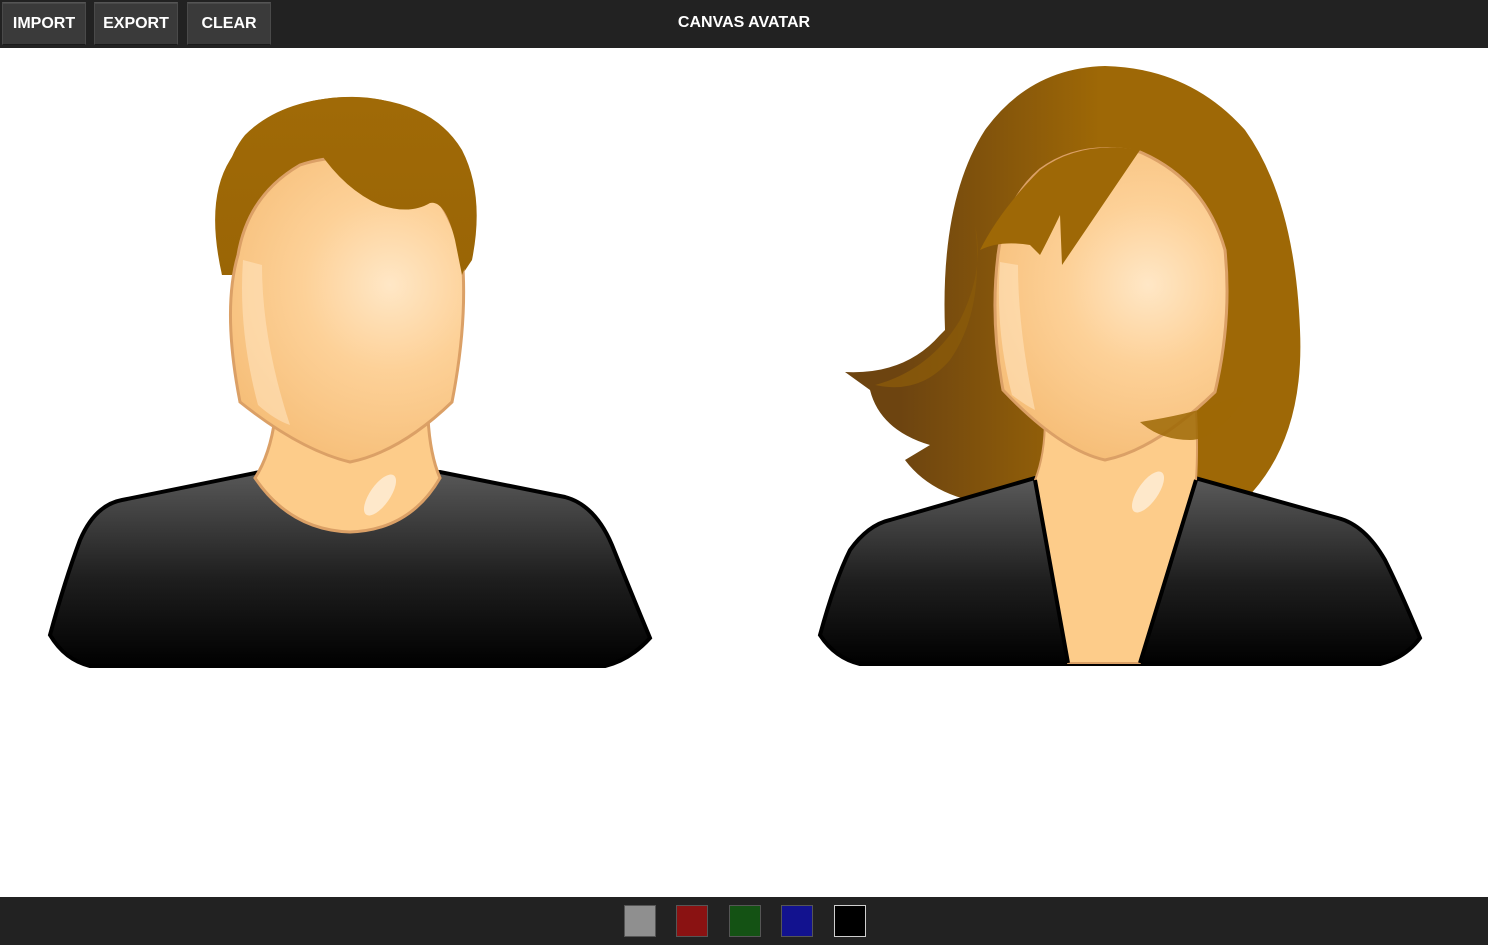 This screenshot has height=945, width=1488. I want to click on swatch-green, so click(745, 921).